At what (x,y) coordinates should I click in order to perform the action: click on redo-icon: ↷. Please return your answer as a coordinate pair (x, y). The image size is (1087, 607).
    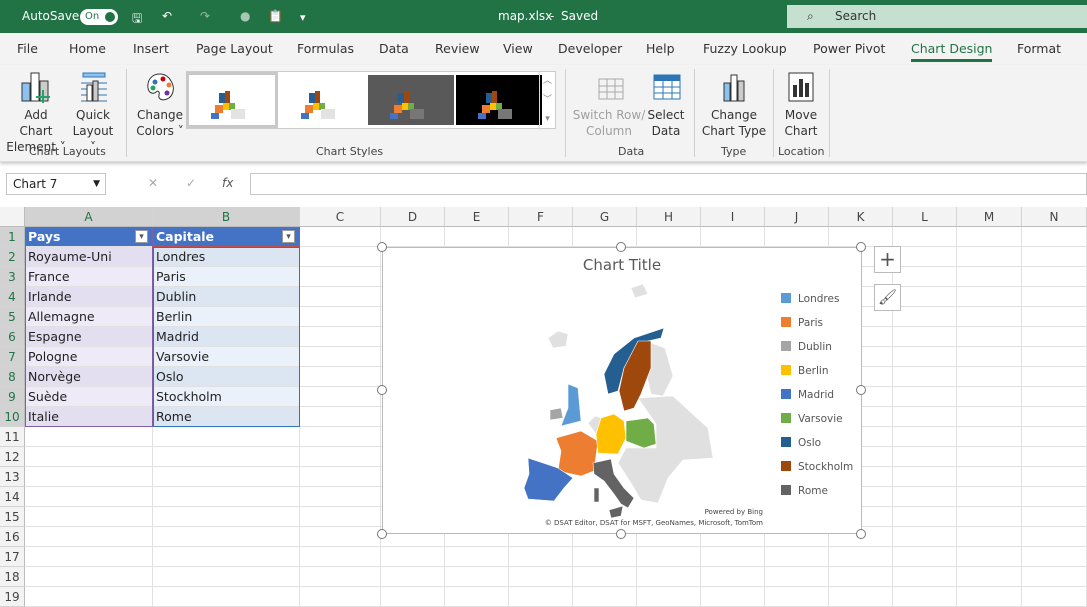
    Looking at the image, I should click on (205, 16).